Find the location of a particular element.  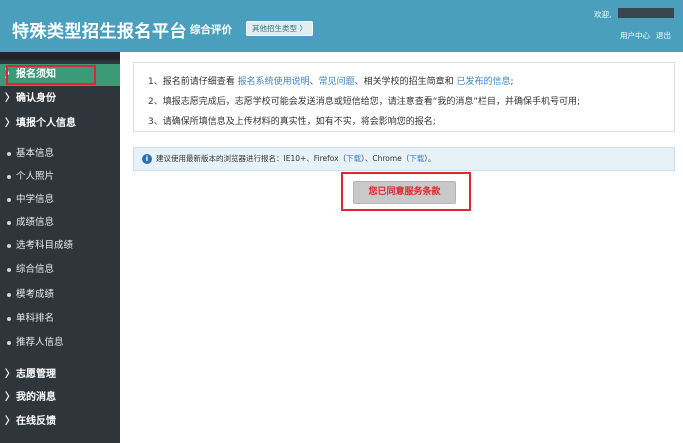

sub-item-school: 中学信息 is located at coordinates (60, 200).